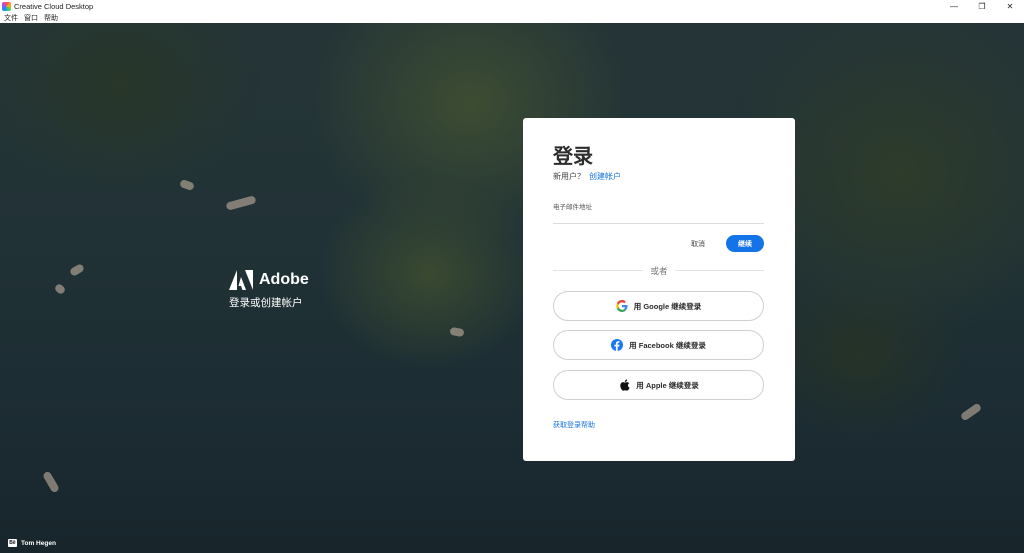 This screenshot has width=1024, height=553. What do you see at coordinates (512, 17) in the screenshot?
I see `menu-bar: 文件 窗口 帮助` at bounding box center [512, 17].